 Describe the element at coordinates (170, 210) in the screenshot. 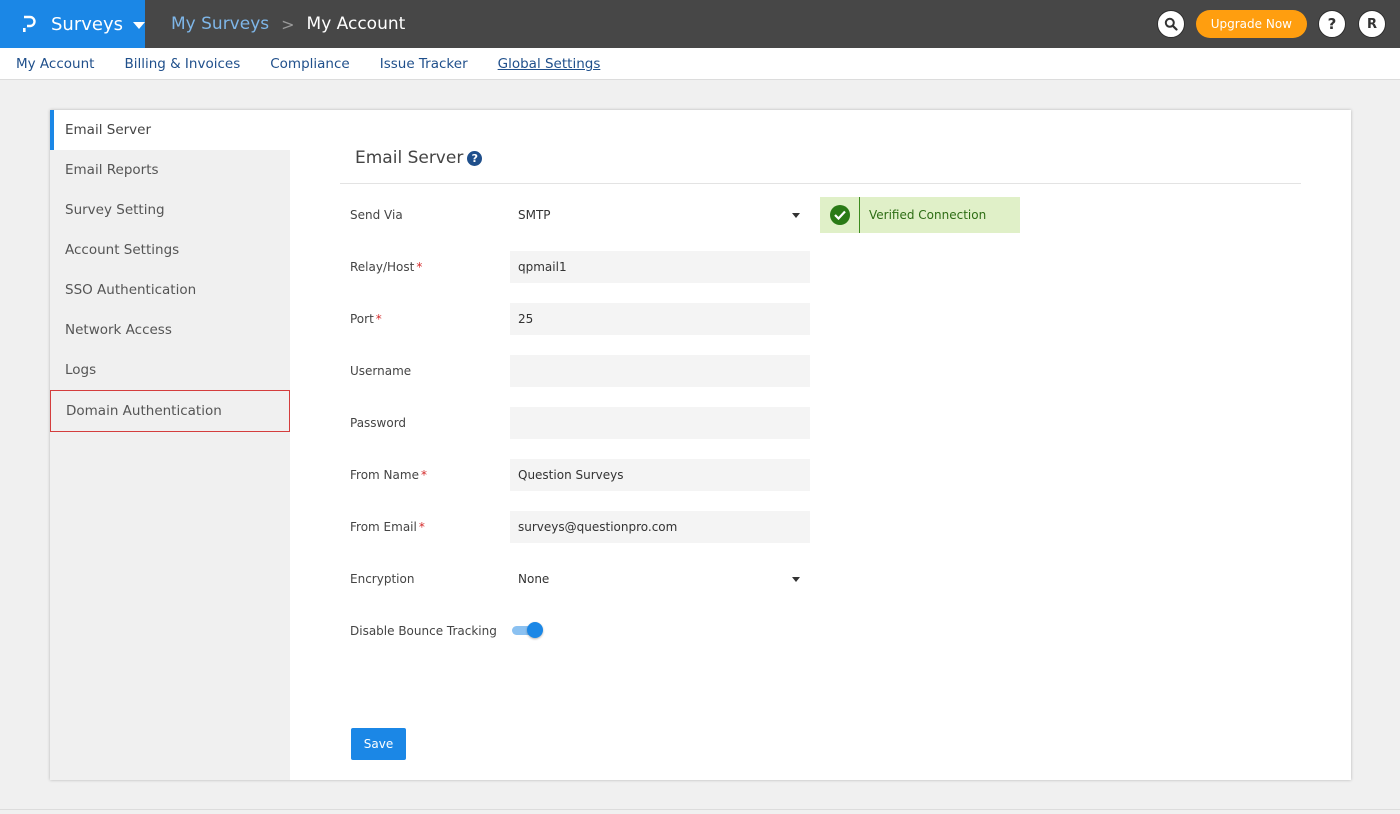

I see `sidebar-item-survey-setting: Survey Setting` at that location.